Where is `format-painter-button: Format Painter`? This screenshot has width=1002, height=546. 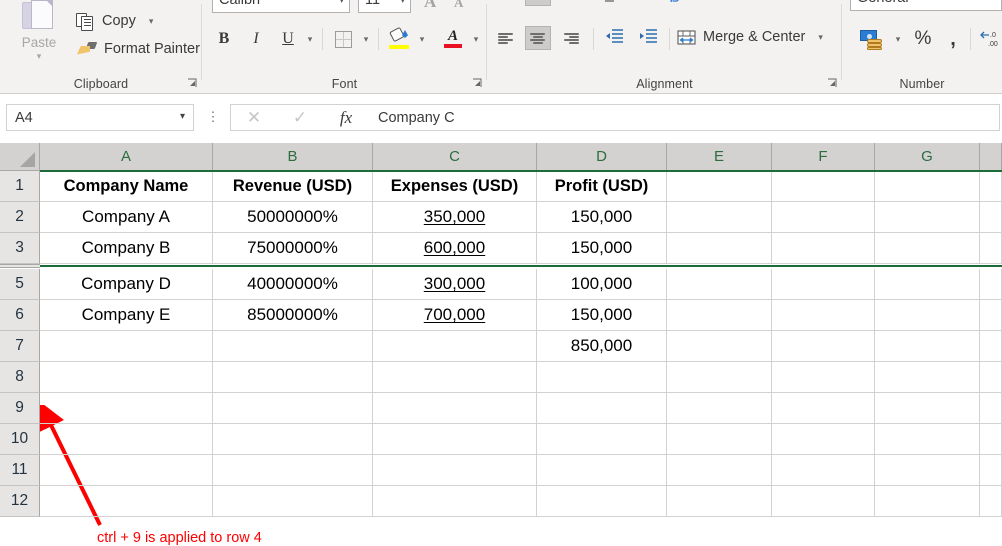 format-painter-button: Format Painter is located at coordinates (138, 49).